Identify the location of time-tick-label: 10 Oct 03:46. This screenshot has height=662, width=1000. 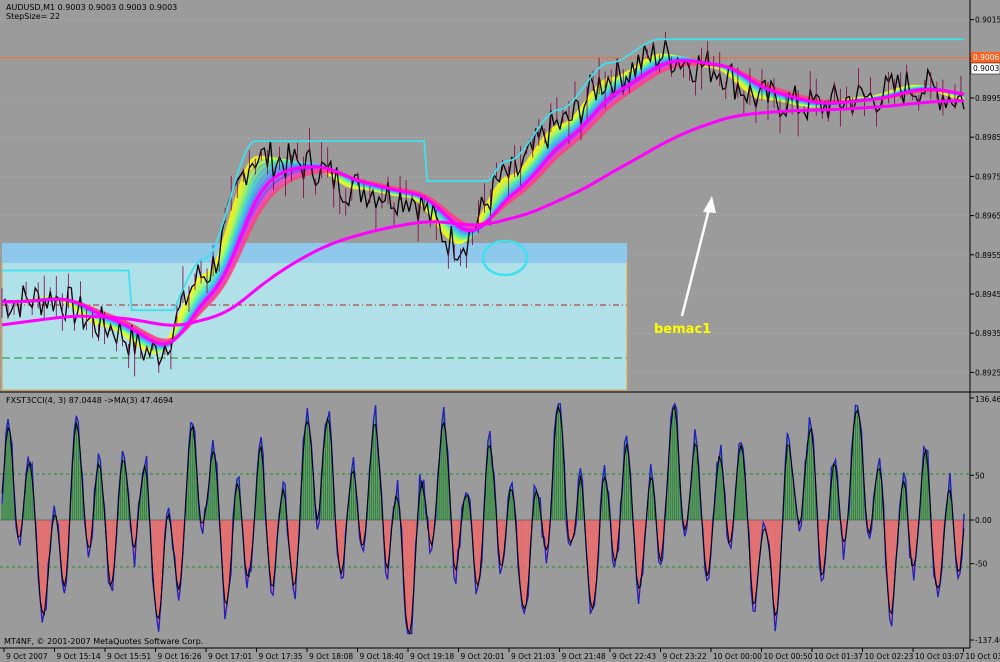
(983, 656).